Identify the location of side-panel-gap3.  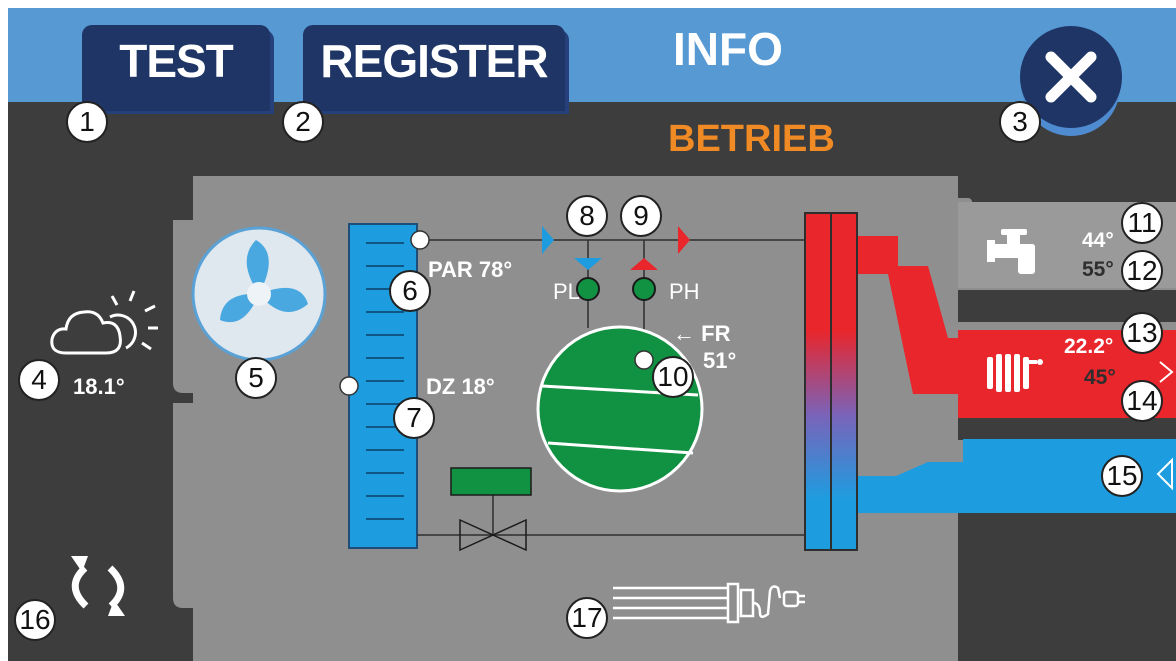
(1067, 587).